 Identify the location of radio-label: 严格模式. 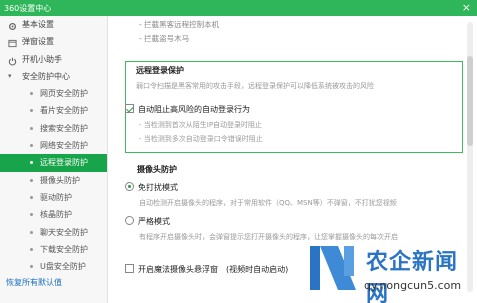
(154, 221).